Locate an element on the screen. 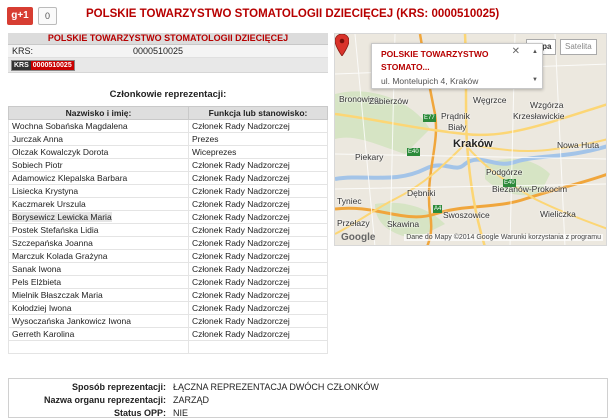 The image size is (608, 419). krs-row: KRS: 0000510025 is located at coordinates (168, 51).